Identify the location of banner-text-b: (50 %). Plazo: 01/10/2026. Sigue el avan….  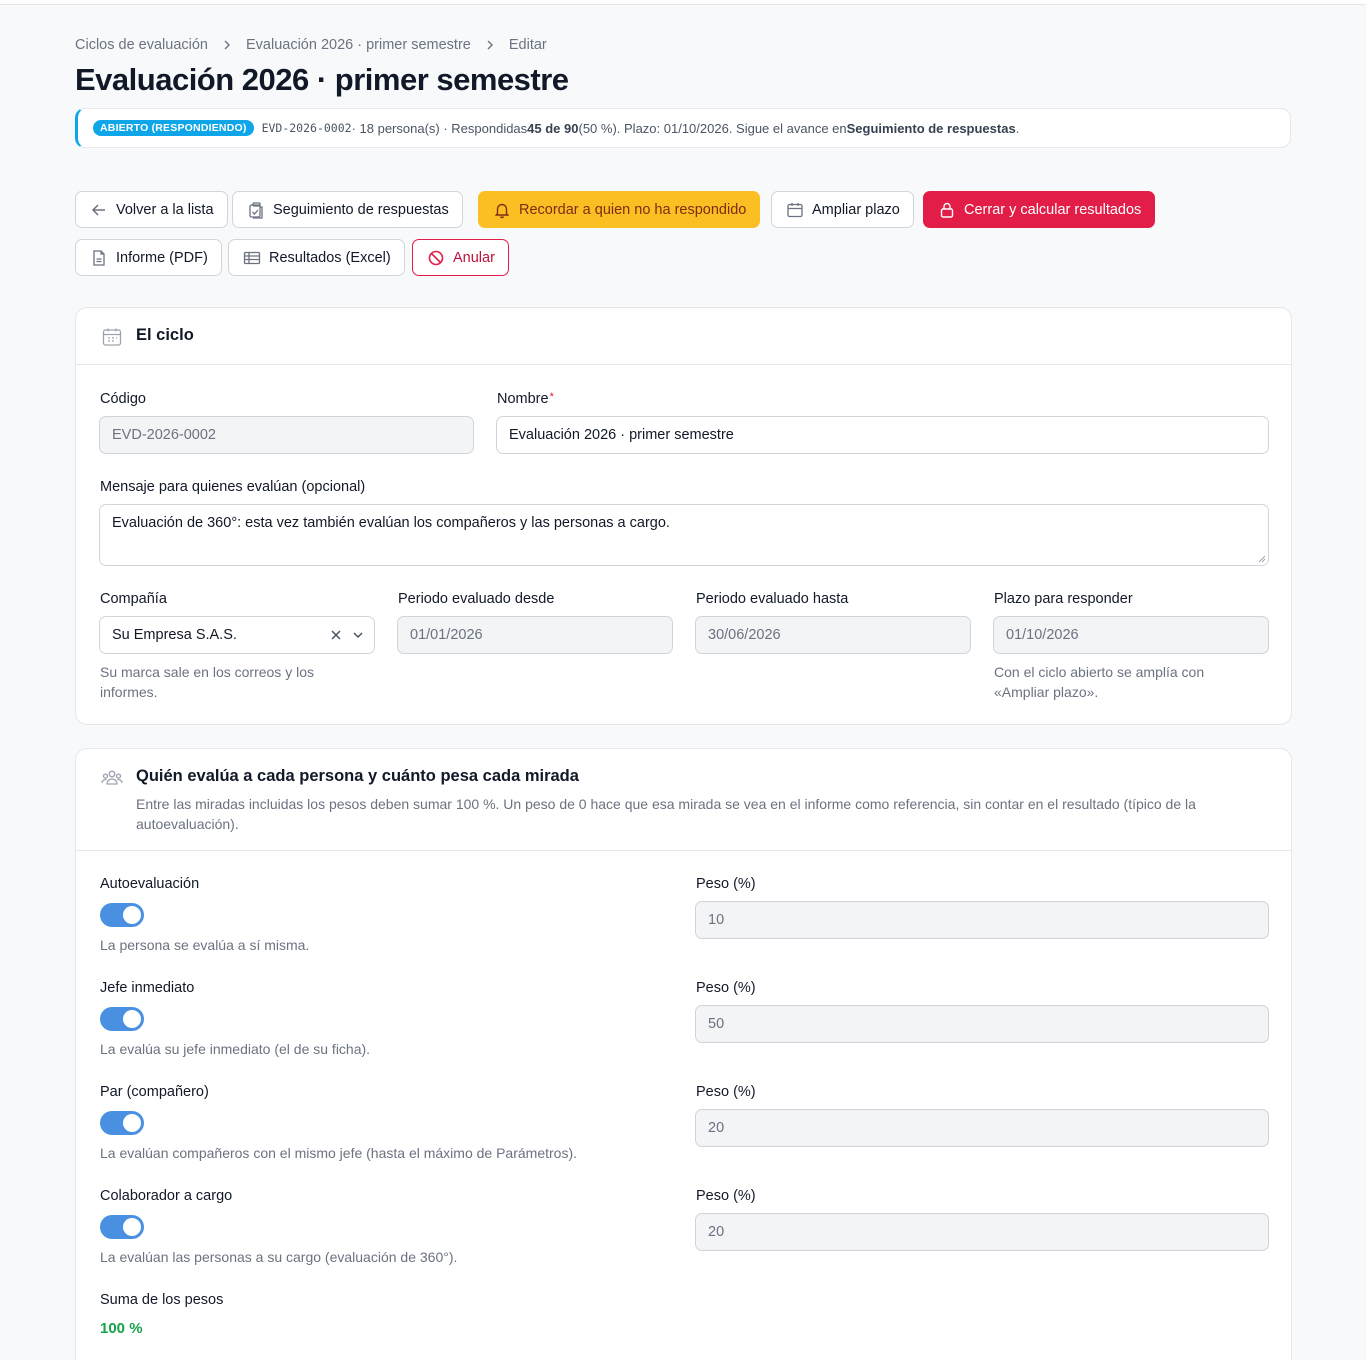
(712, 128).